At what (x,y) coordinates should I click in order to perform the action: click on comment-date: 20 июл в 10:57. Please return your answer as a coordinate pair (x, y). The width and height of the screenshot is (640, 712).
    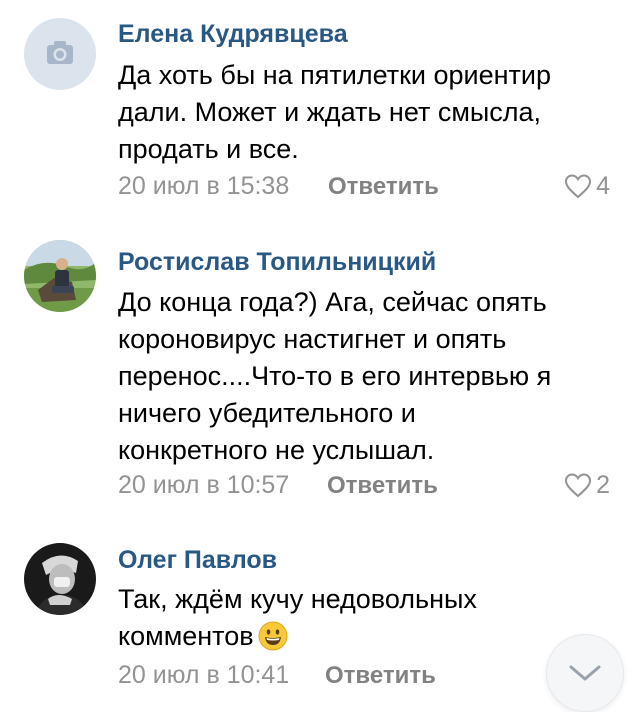
    Looking at the image, I should click on (204, 485).